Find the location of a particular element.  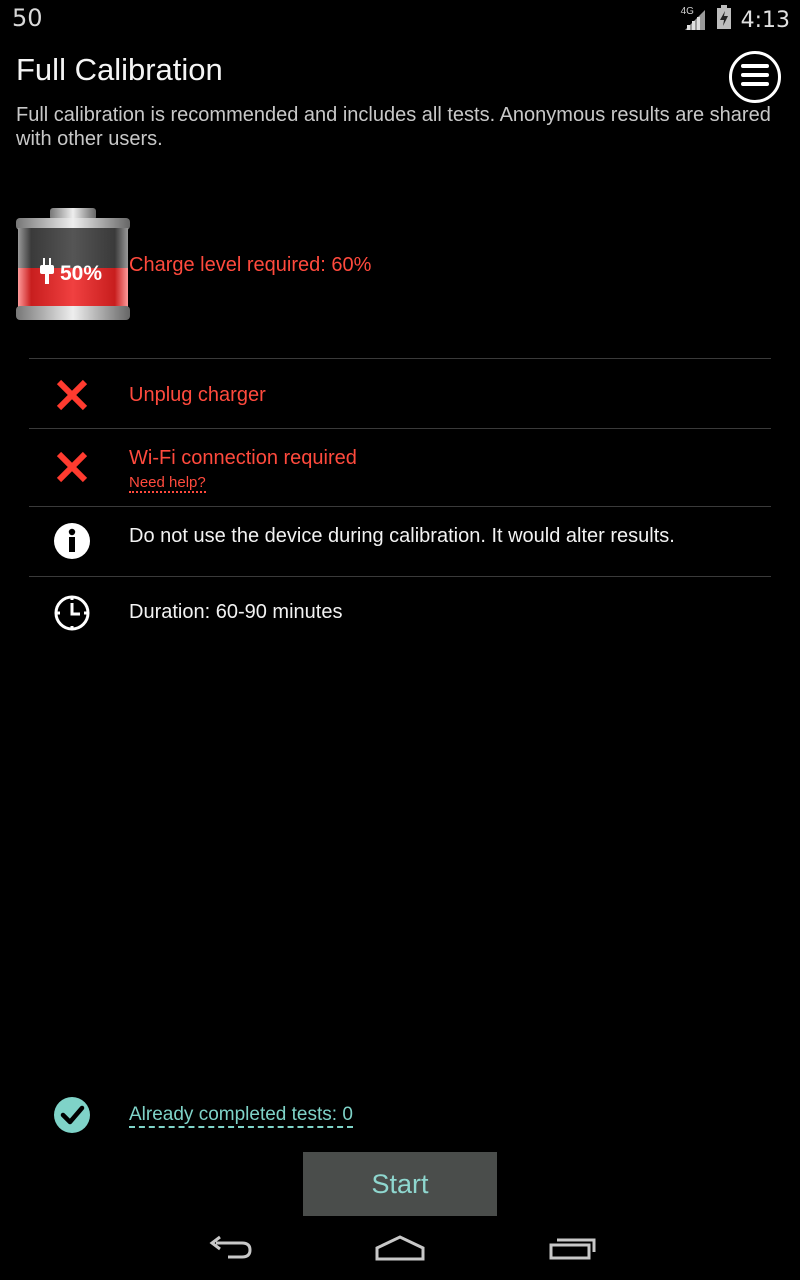

need-help-link: Need help? is located at coordinates (167, 483).